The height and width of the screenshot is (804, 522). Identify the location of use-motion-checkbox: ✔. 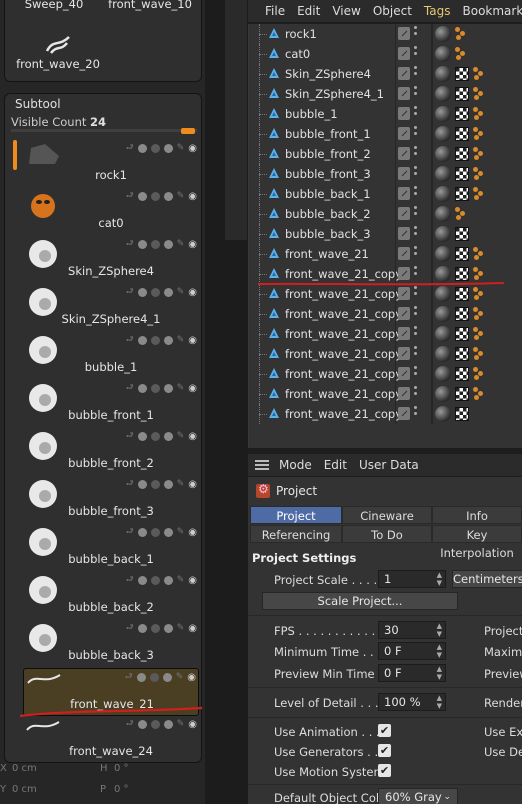
(384, 770).